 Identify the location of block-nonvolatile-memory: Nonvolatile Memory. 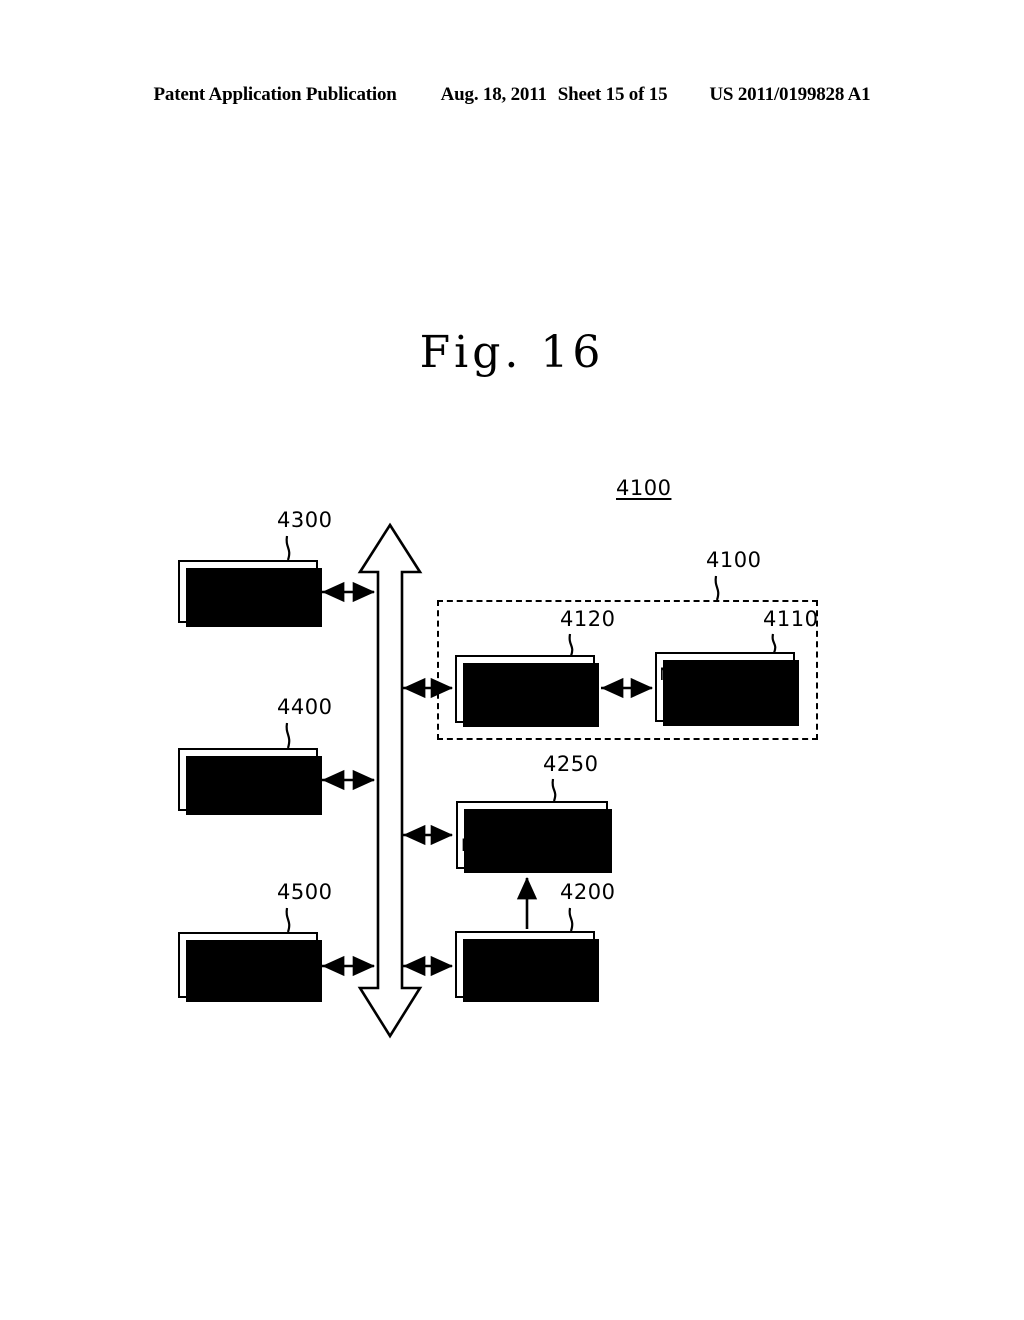
(727, 689).